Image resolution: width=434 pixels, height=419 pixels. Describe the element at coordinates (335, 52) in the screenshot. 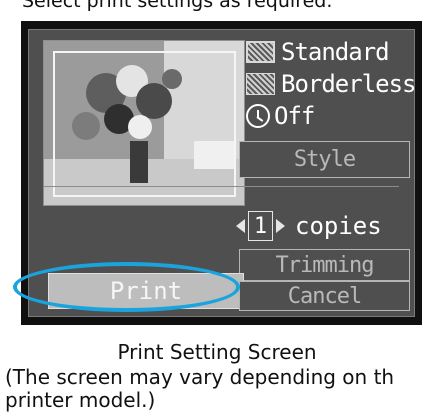

I see `paper-size-label: Standard` at that location.